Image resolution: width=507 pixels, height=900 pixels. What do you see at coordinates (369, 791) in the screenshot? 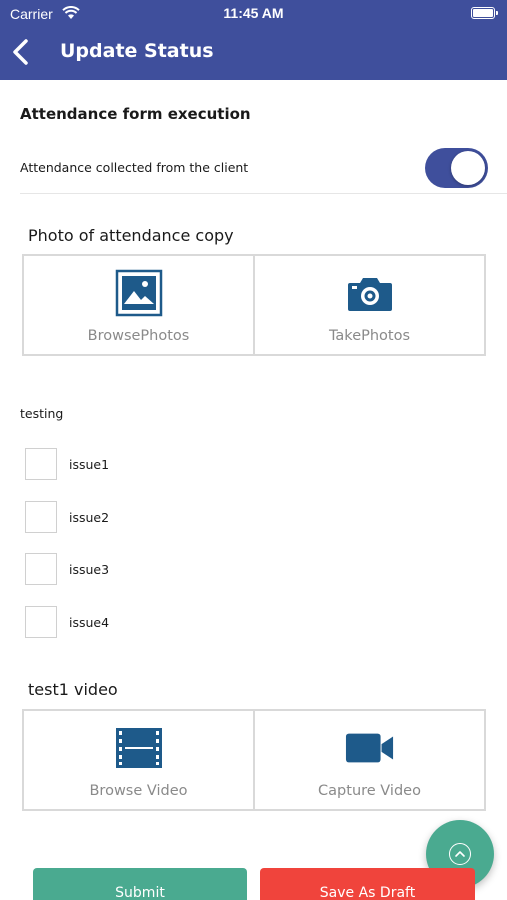
I see `capture-video-label: Capture Video` at bounding box center [369, 791].